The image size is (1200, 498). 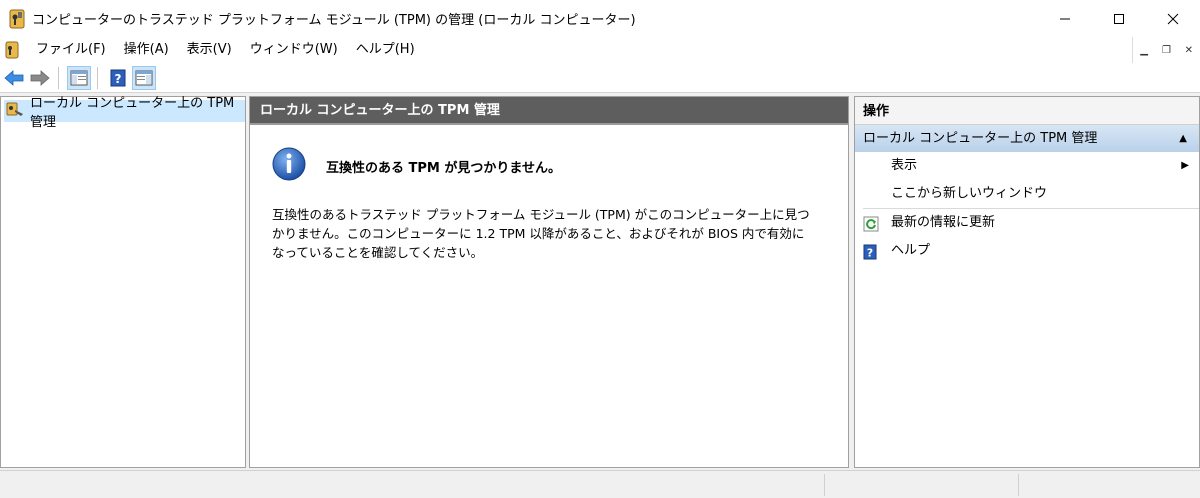 I want to click on mdi-controls: ▁ ❐ ✕, so click(x=1166, y=50).